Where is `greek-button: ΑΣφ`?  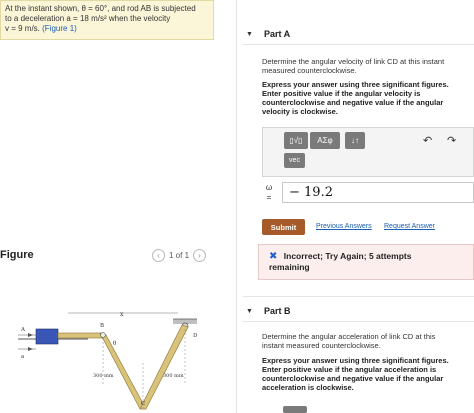 greek-button: ΑΣφ is located at coordinates (325, 140).